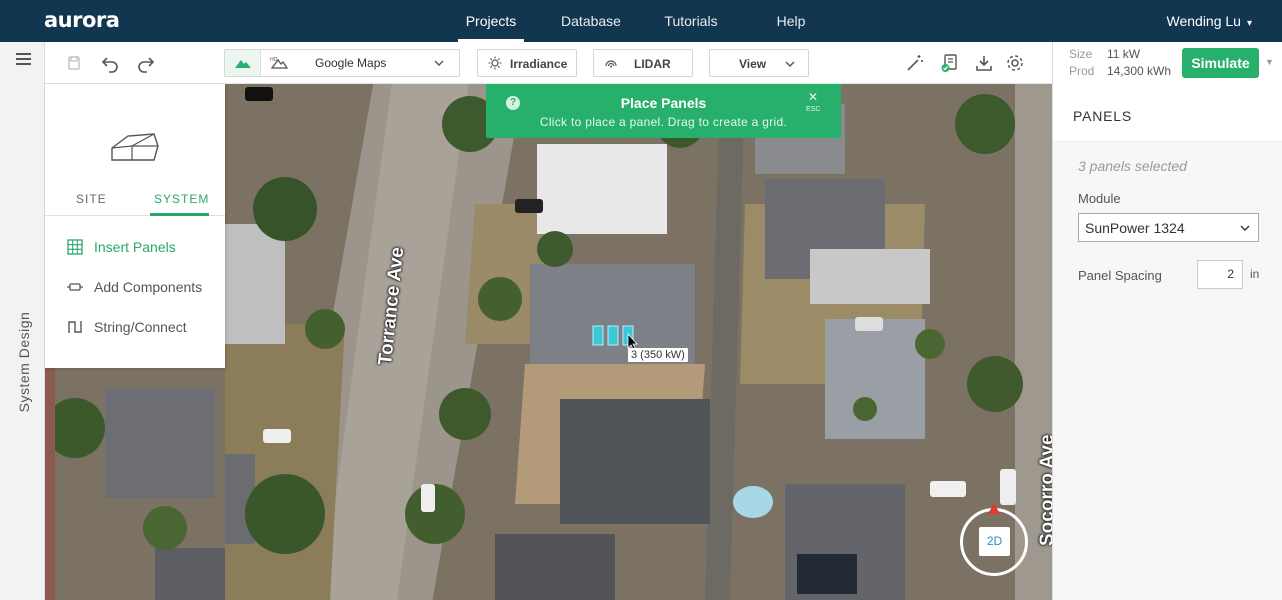 This screenshot has width=1282, height=600. What do you see at coordinates (75, 327) in the screenshot?
I see `string-icon` at bounding box center [75, 327].